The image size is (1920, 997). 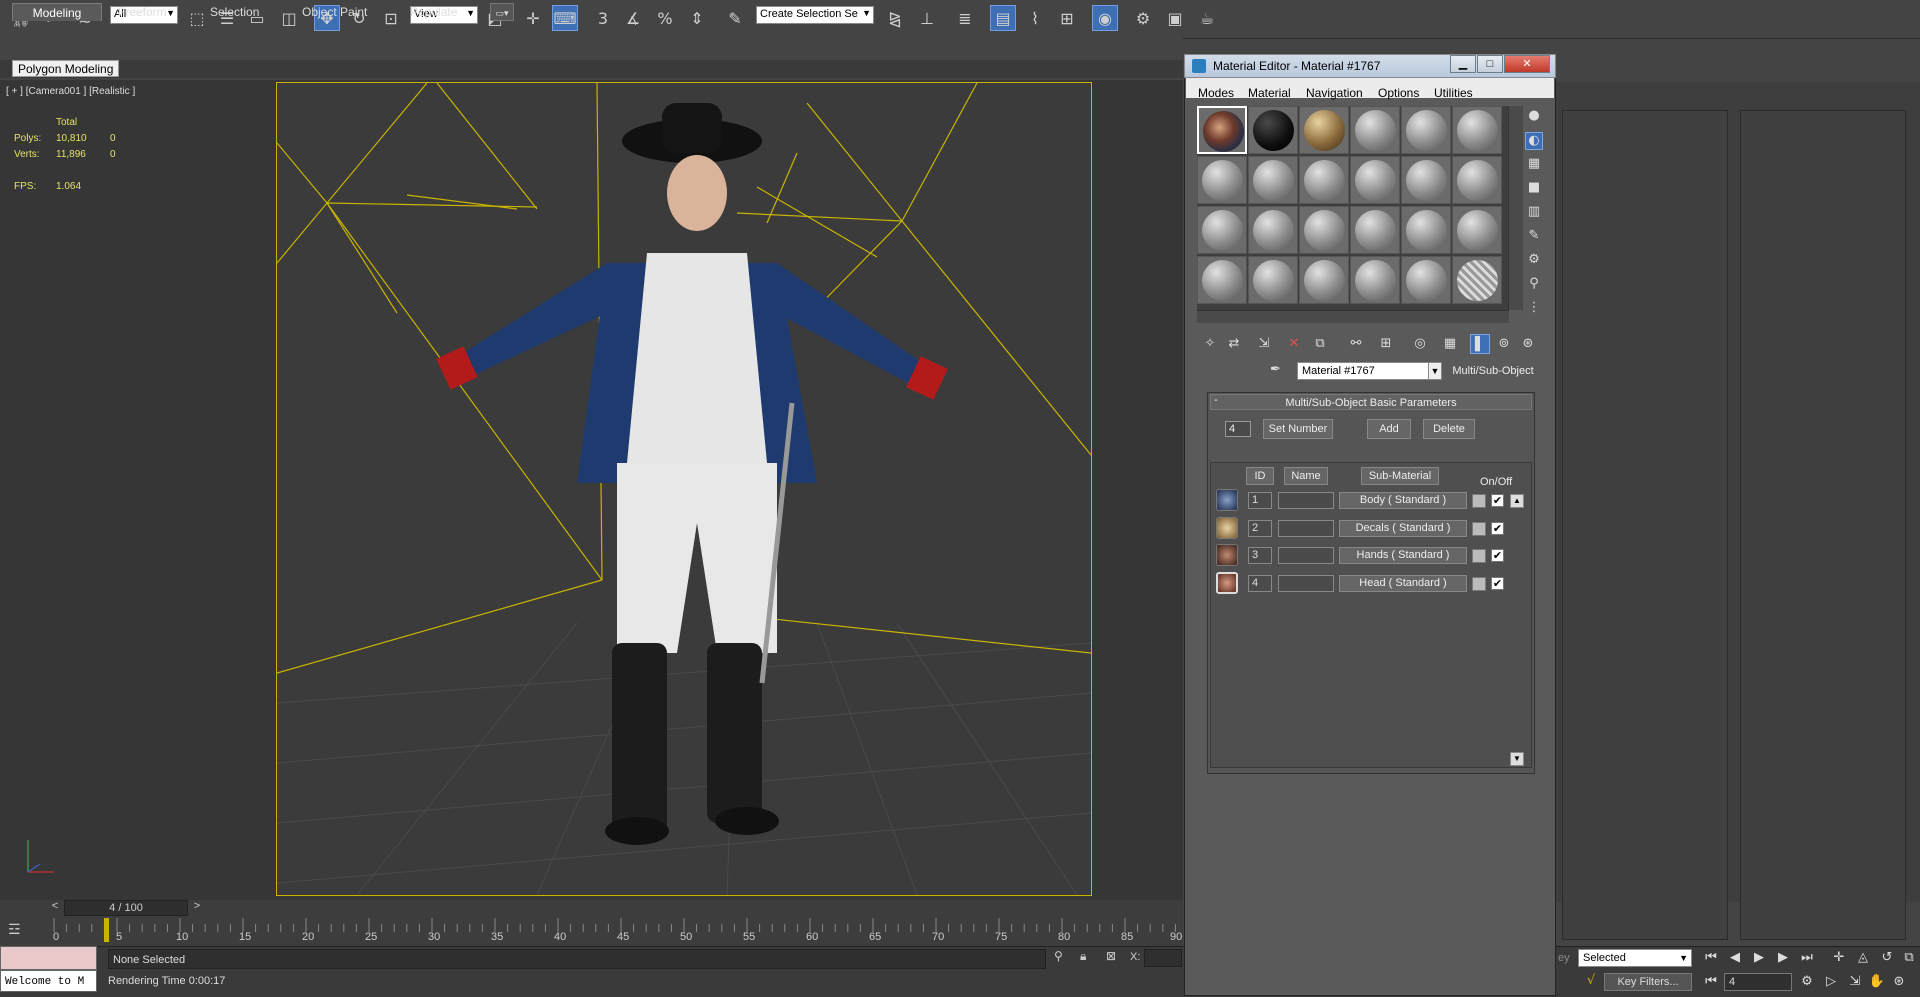 I want to click on slots-horizontal-scrollbar, so click(x=1353, y=316).